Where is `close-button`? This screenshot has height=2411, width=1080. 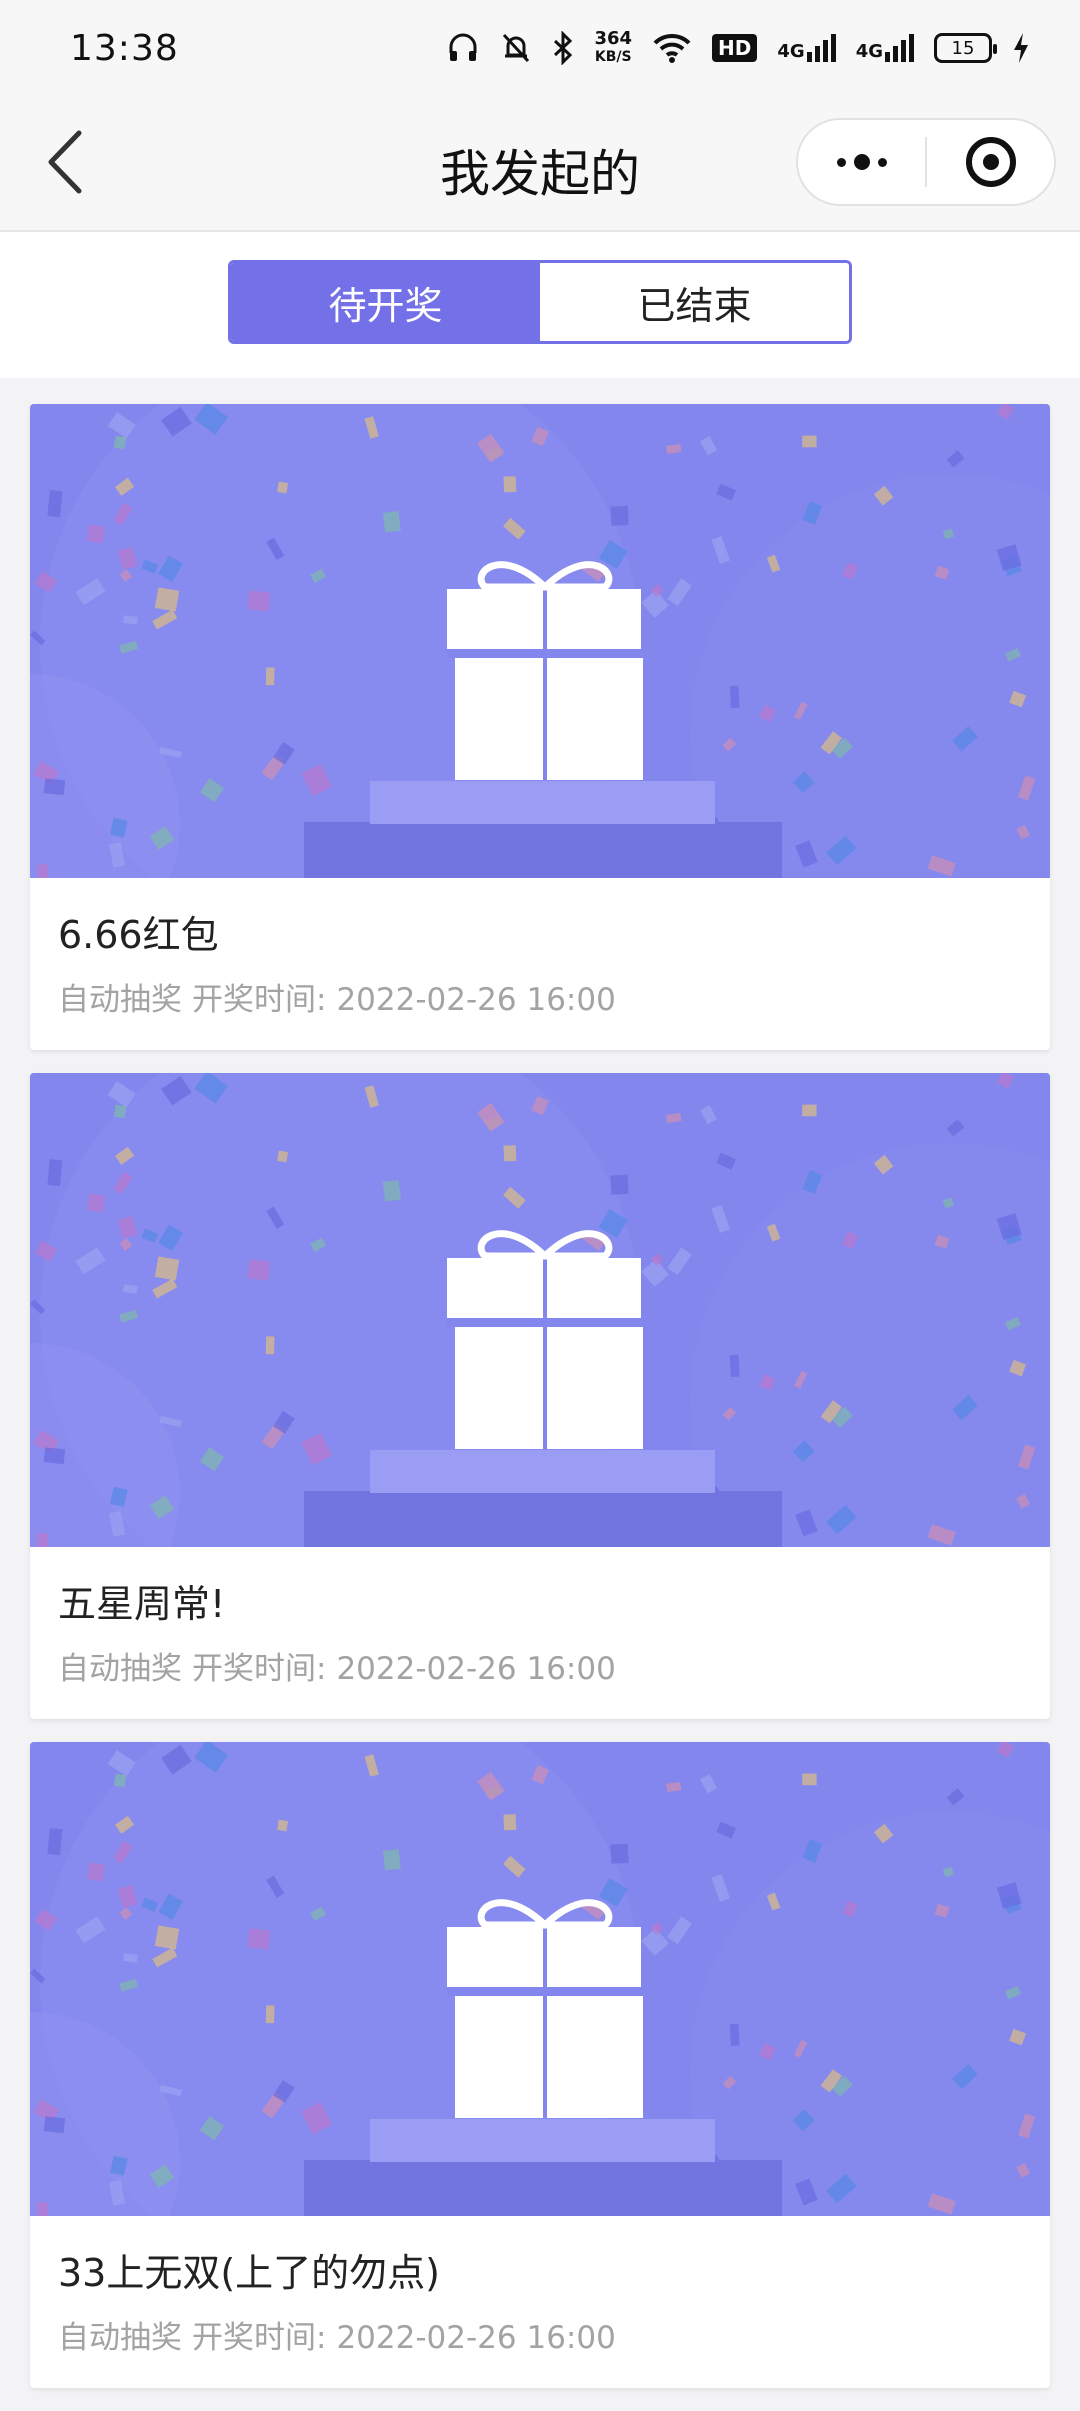
close-button is located at coordinates (990, 162).